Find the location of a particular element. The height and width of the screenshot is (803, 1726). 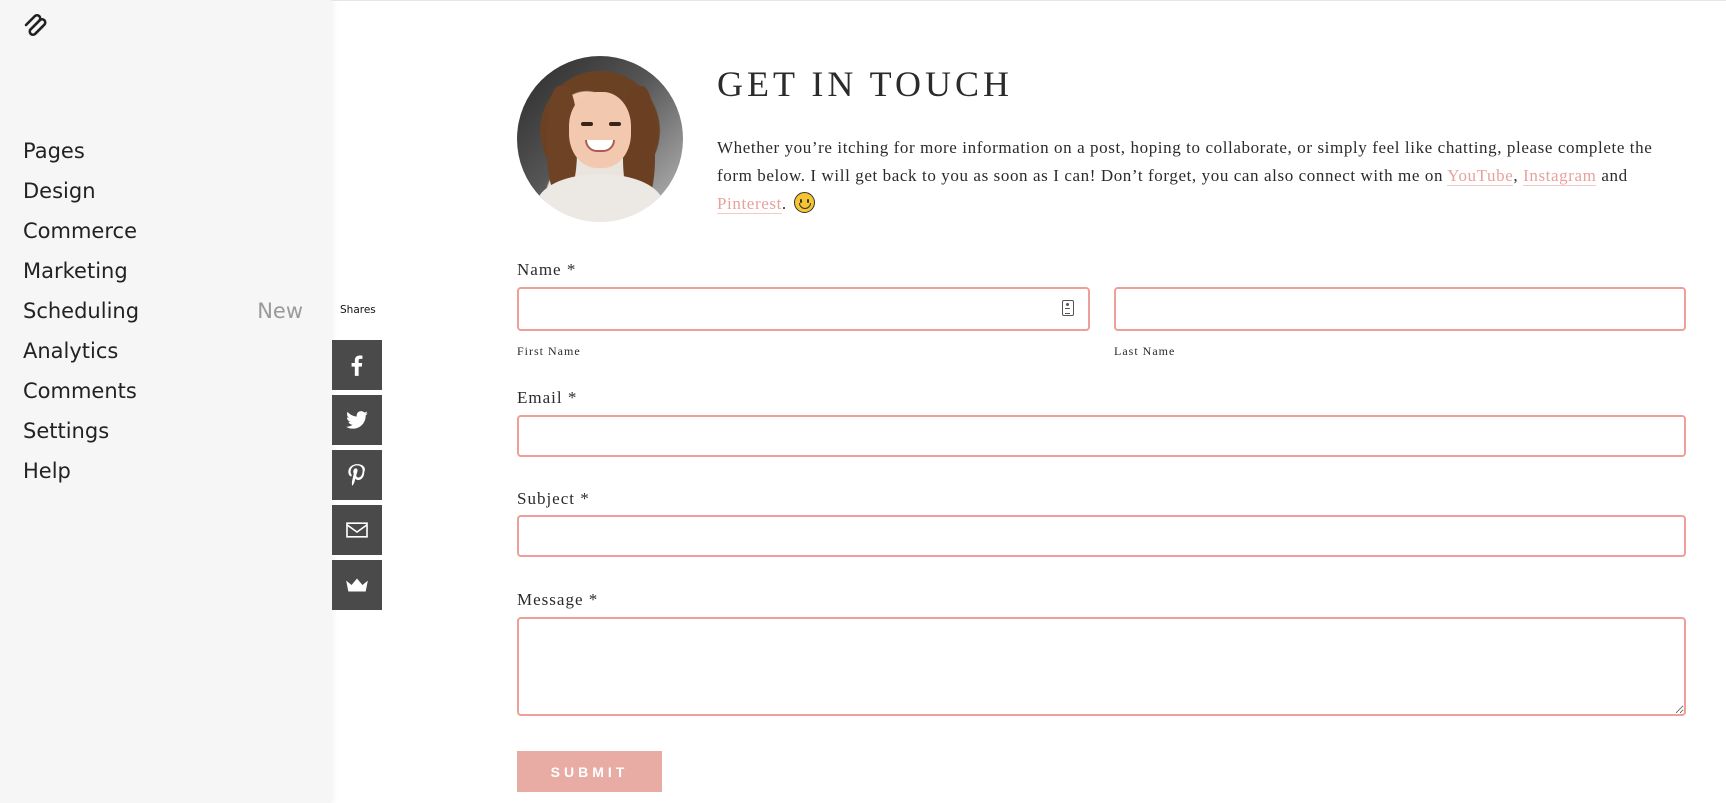

shares-label: Shares is located at coordinates (358, 310).